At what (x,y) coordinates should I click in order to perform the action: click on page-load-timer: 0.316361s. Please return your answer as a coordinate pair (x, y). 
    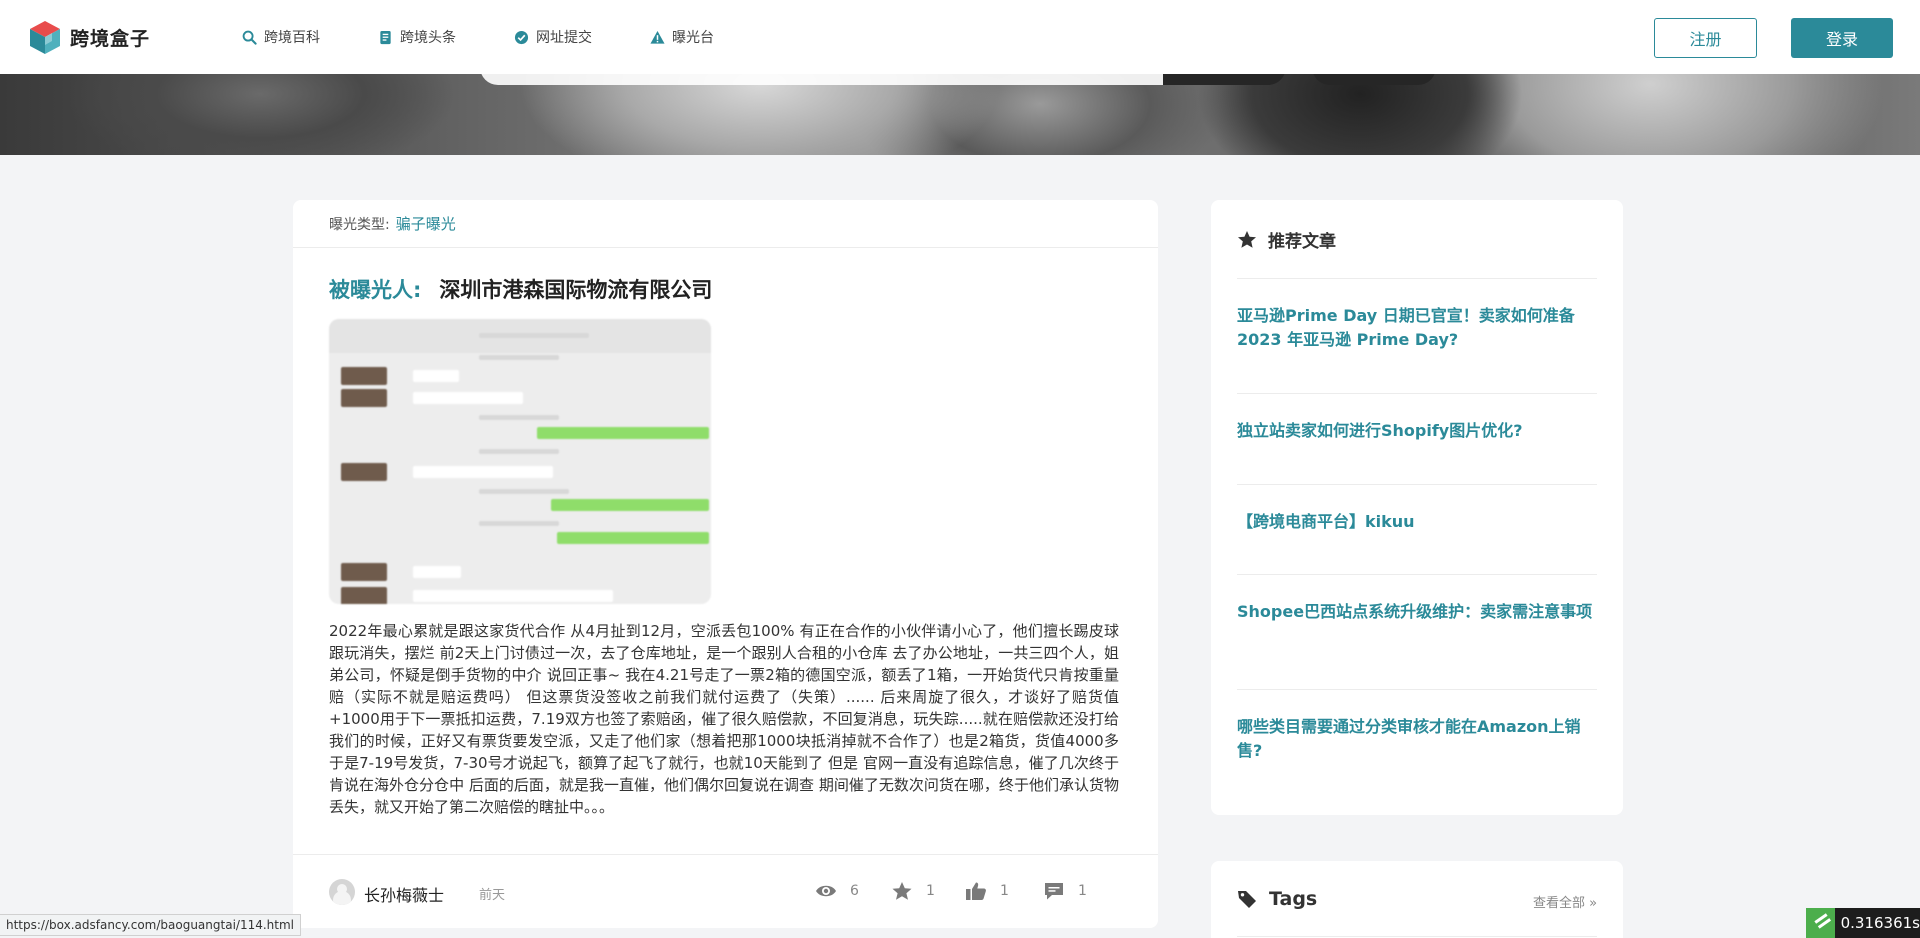
    Looking at the image, I should click on (1863, 923).